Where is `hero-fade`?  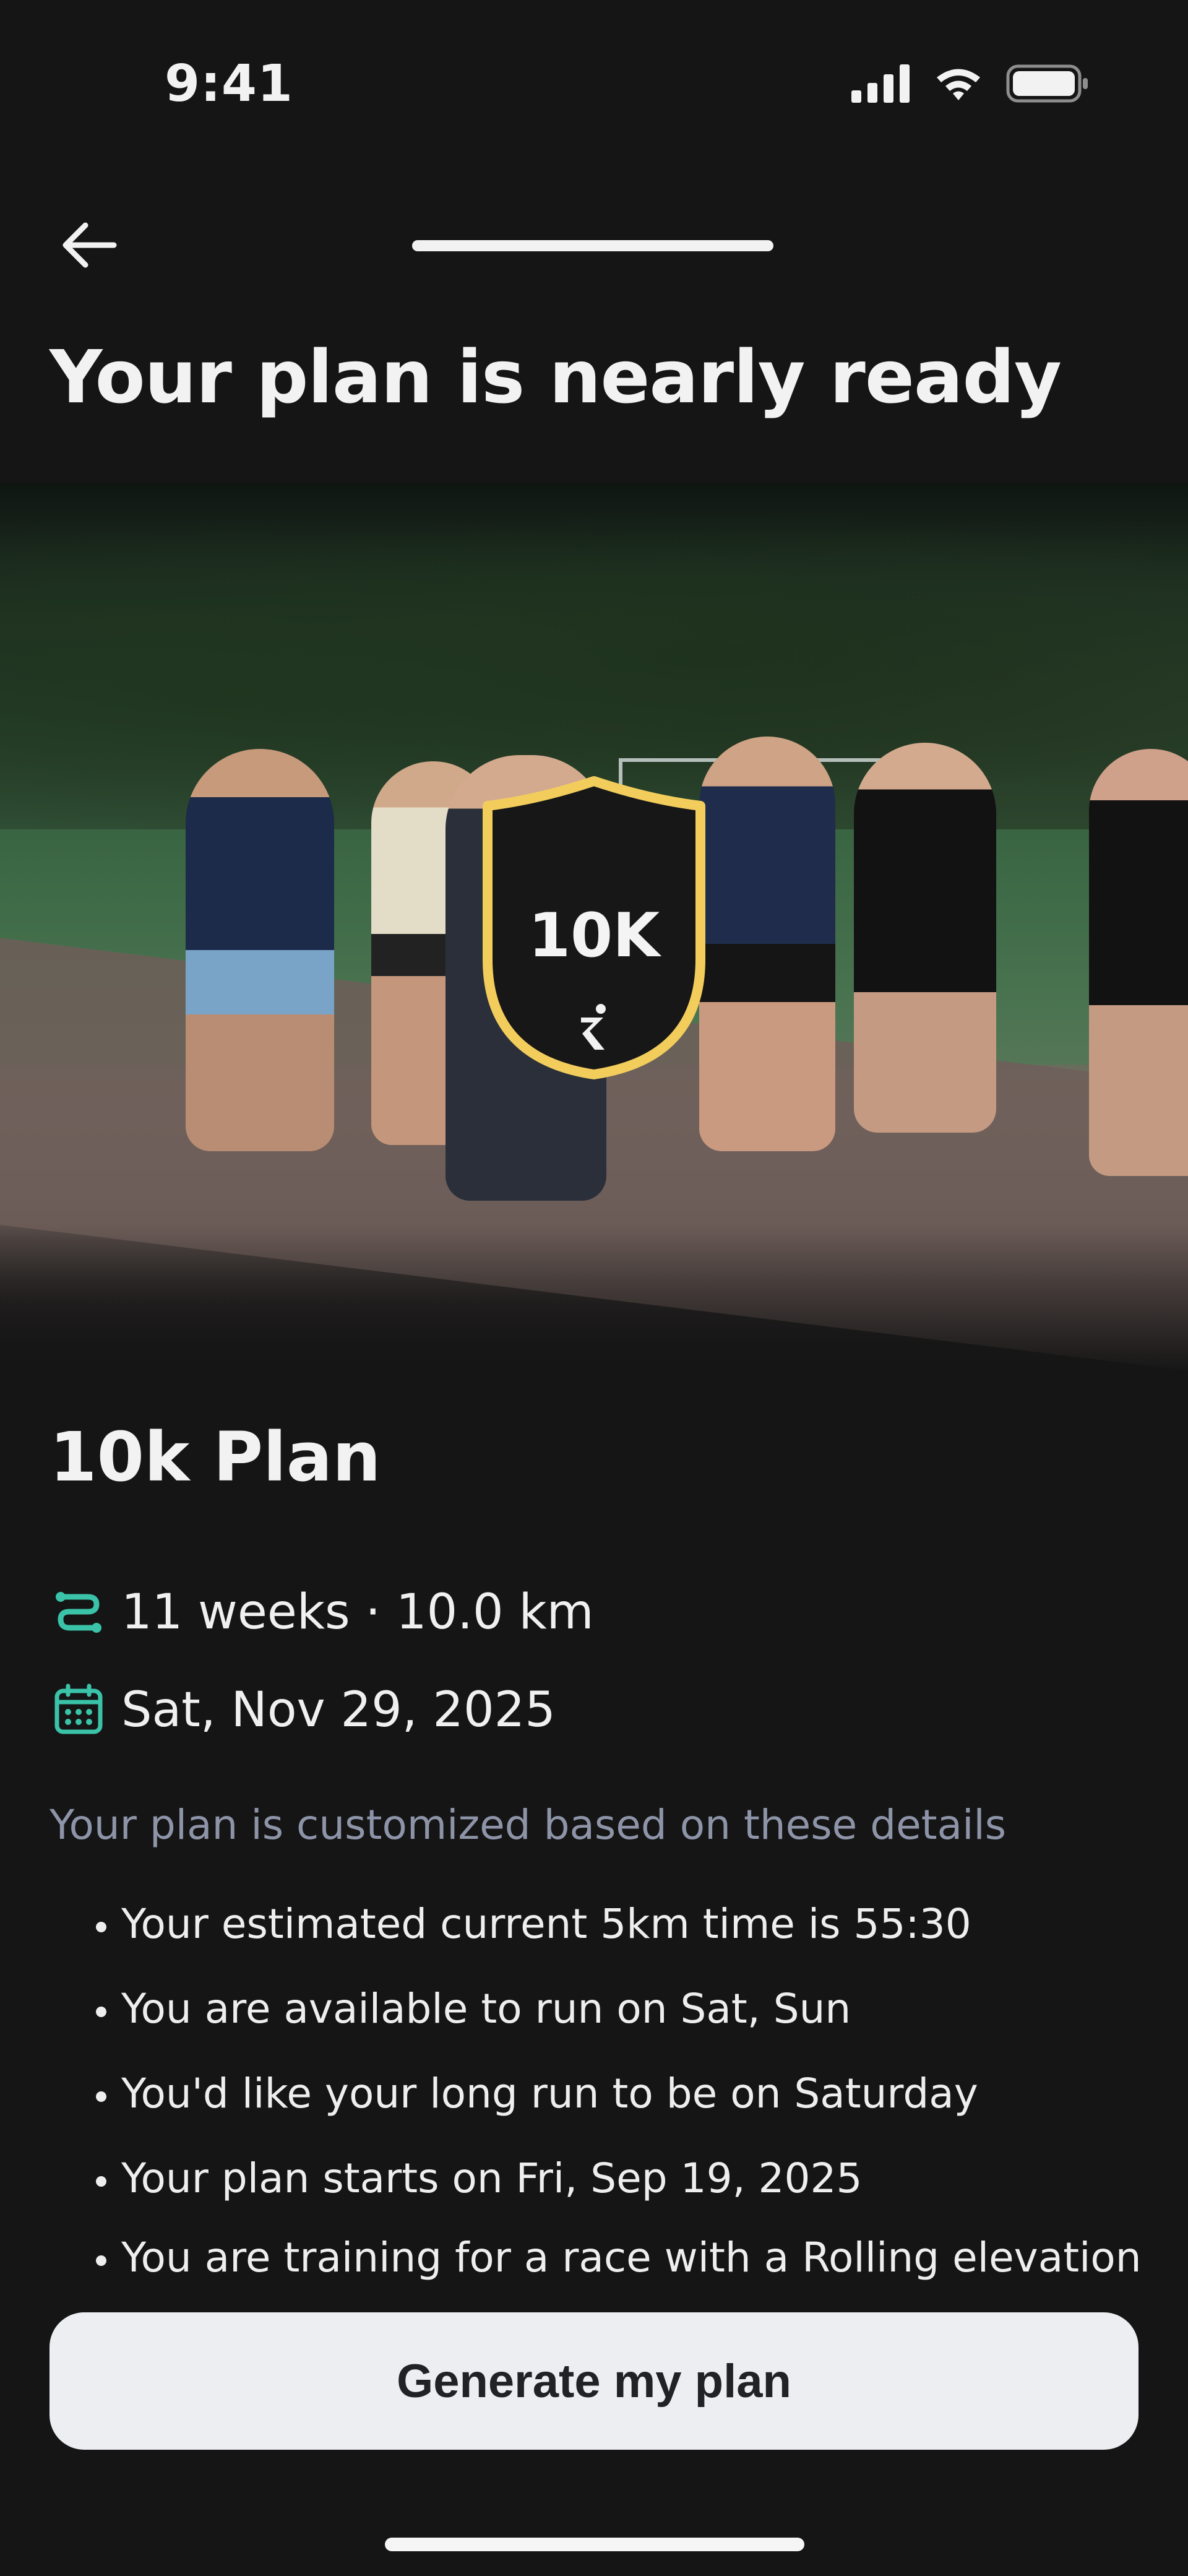
hero-fade is located at coordinates (594, 1299).